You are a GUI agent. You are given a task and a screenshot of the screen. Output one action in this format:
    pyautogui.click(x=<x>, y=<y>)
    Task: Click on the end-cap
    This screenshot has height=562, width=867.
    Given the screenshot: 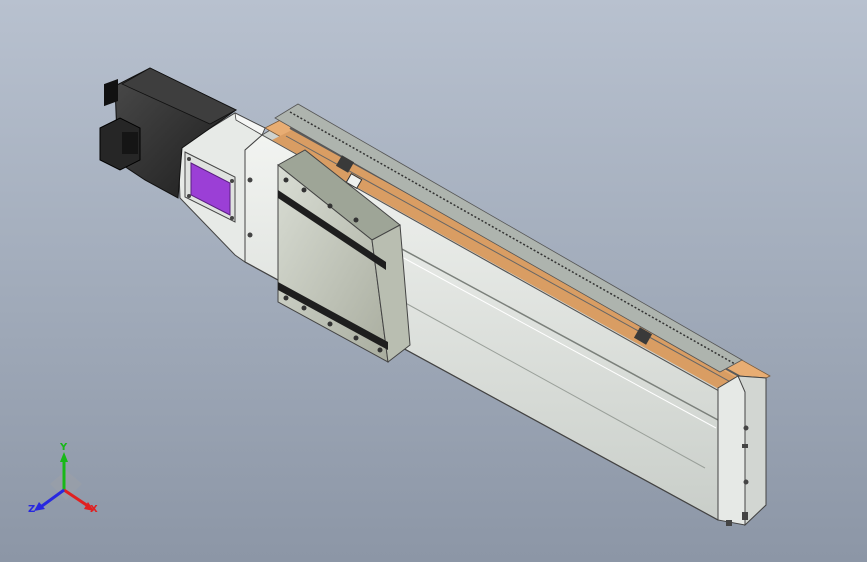 What is the action you would take?
    pyautogui.click(x=742, y=451)
    